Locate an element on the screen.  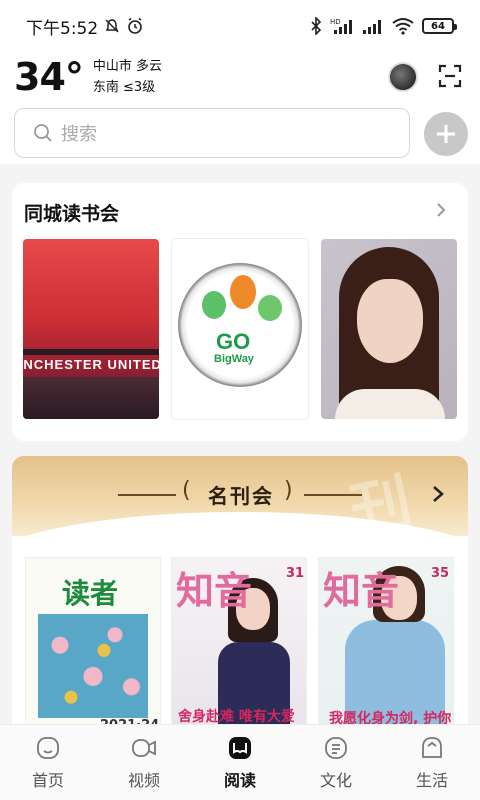
status-bar: 下午5:52 HD 64 is located at coordinates (240, 26).